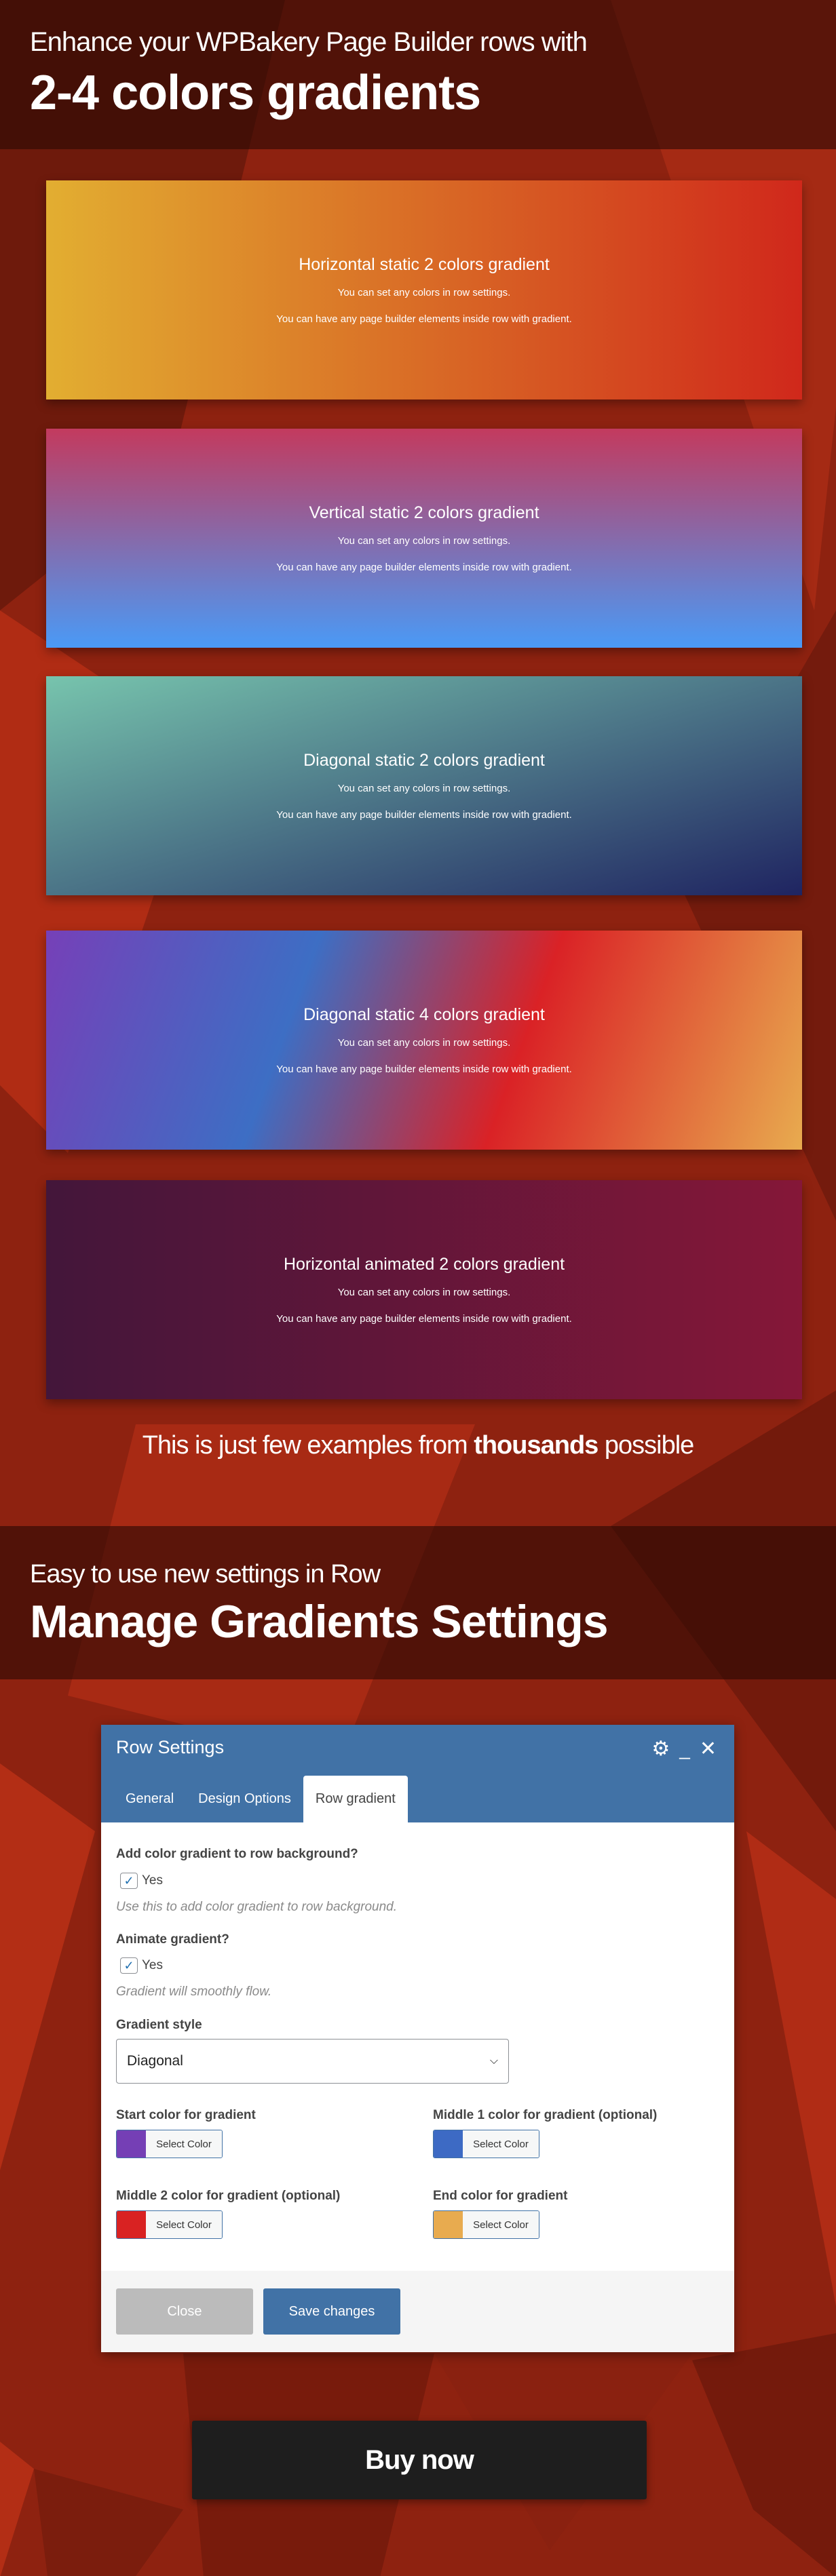 The height and width of the screenshot is (2576, 836). I want to click on middle1-color-label: Middle 1 color for gradient (optional), so click(545, 2115).